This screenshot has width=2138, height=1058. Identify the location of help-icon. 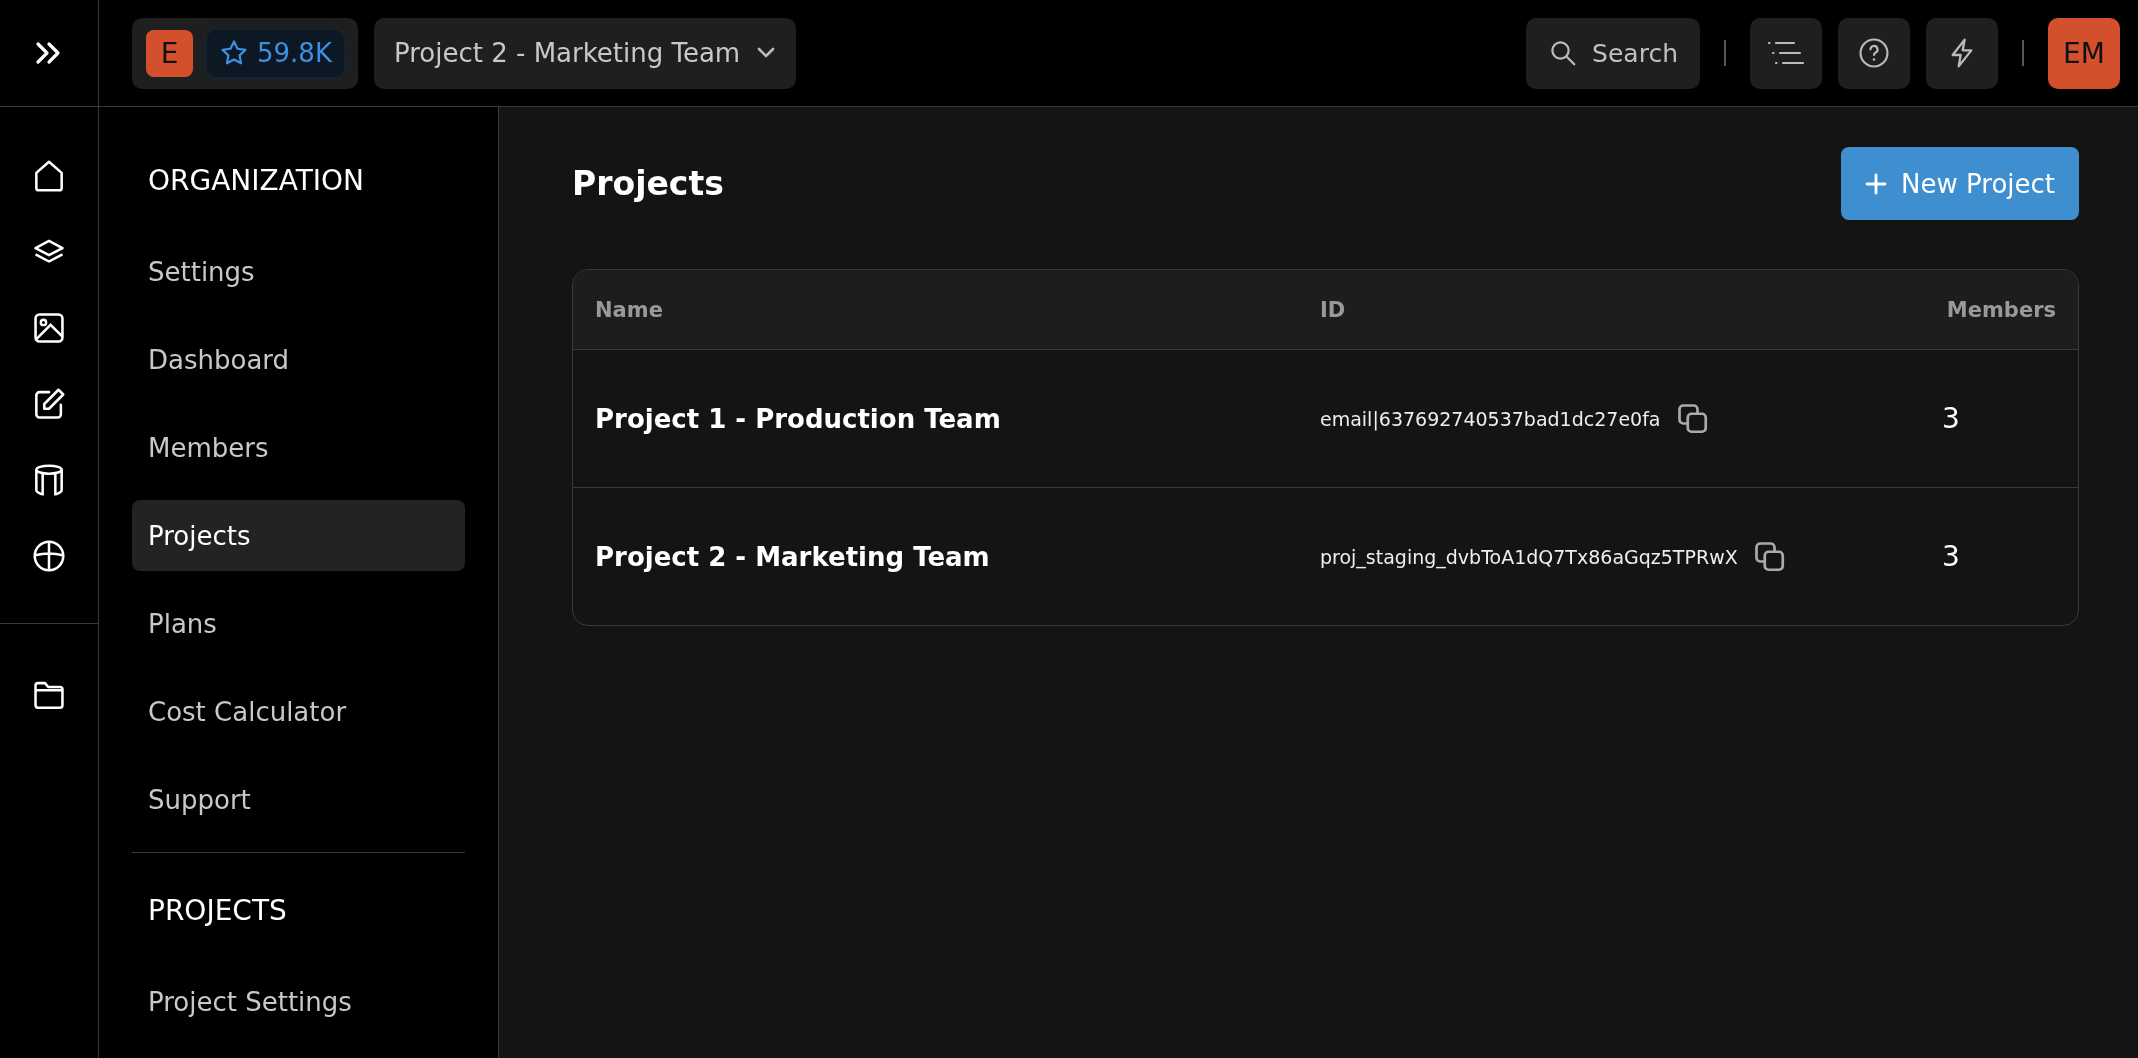
(1874, 53).